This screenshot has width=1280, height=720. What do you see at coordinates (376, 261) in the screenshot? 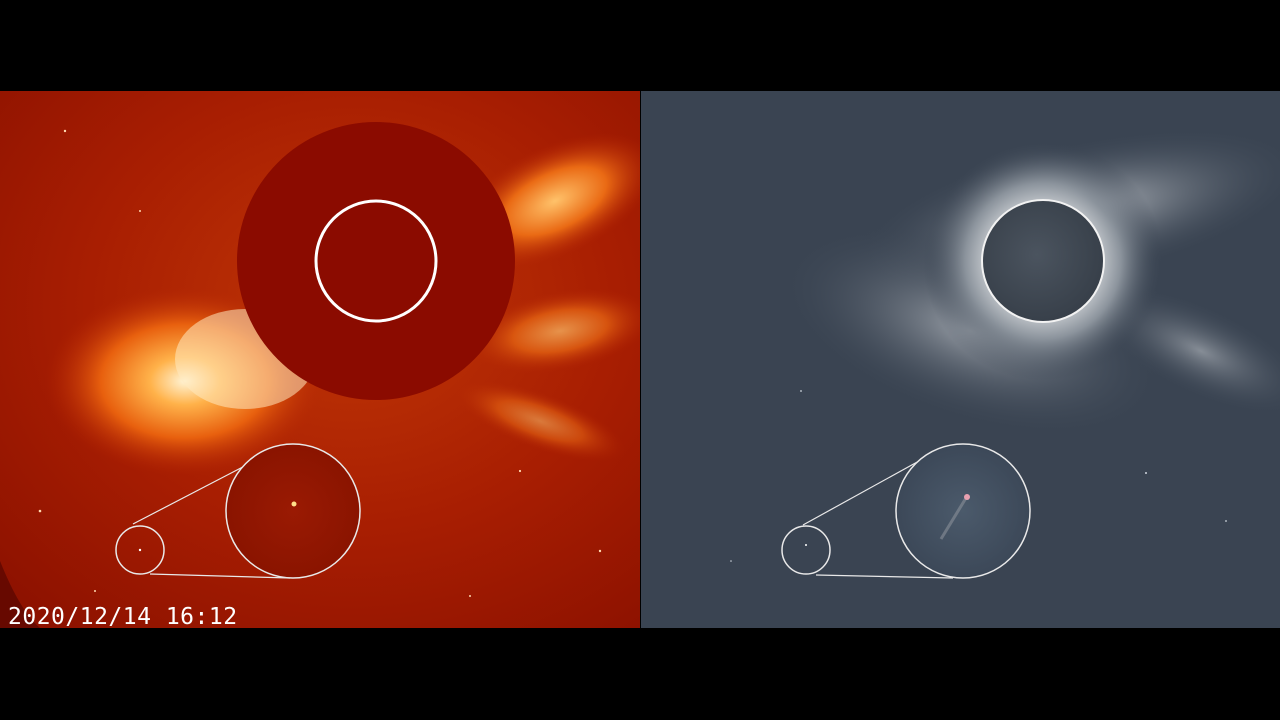
I see `occulter-disk` at bounding box center [376, 261].